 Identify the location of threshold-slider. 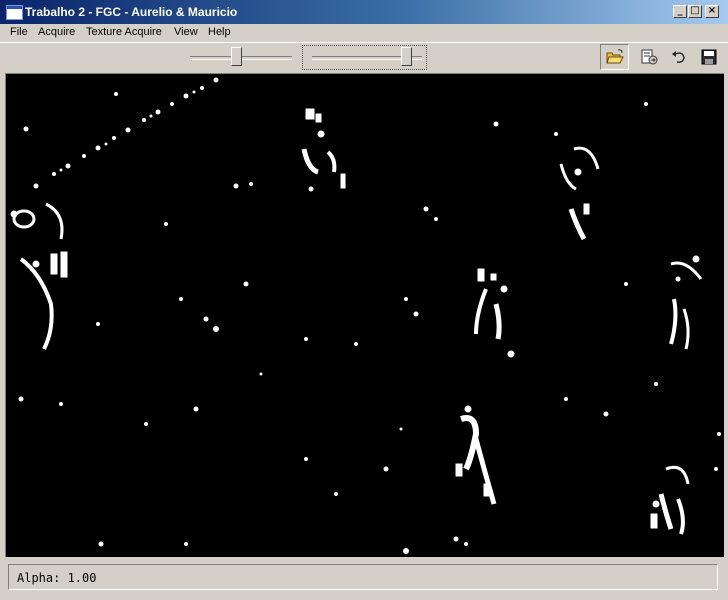
(241, 57).